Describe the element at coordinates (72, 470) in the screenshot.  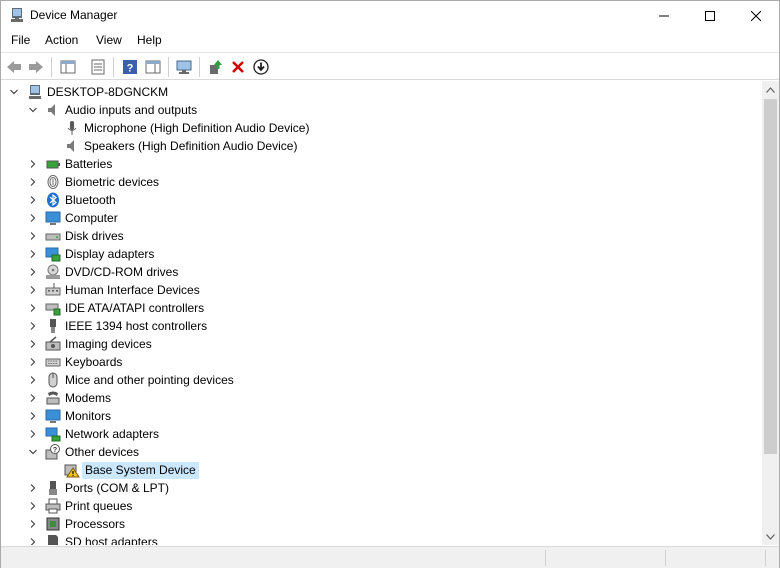
I see `warning-icon` at that location.